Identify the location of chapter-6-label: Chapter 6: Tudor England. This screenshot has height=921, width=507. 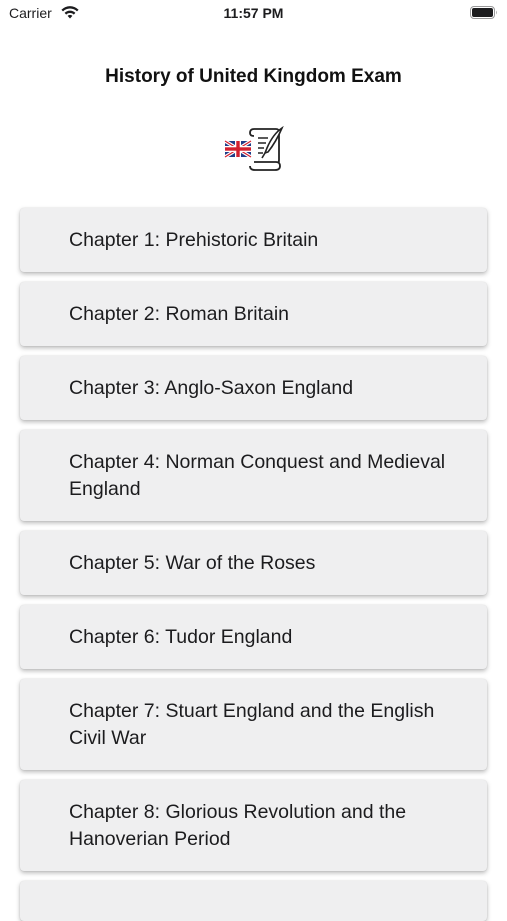
(181, 636).